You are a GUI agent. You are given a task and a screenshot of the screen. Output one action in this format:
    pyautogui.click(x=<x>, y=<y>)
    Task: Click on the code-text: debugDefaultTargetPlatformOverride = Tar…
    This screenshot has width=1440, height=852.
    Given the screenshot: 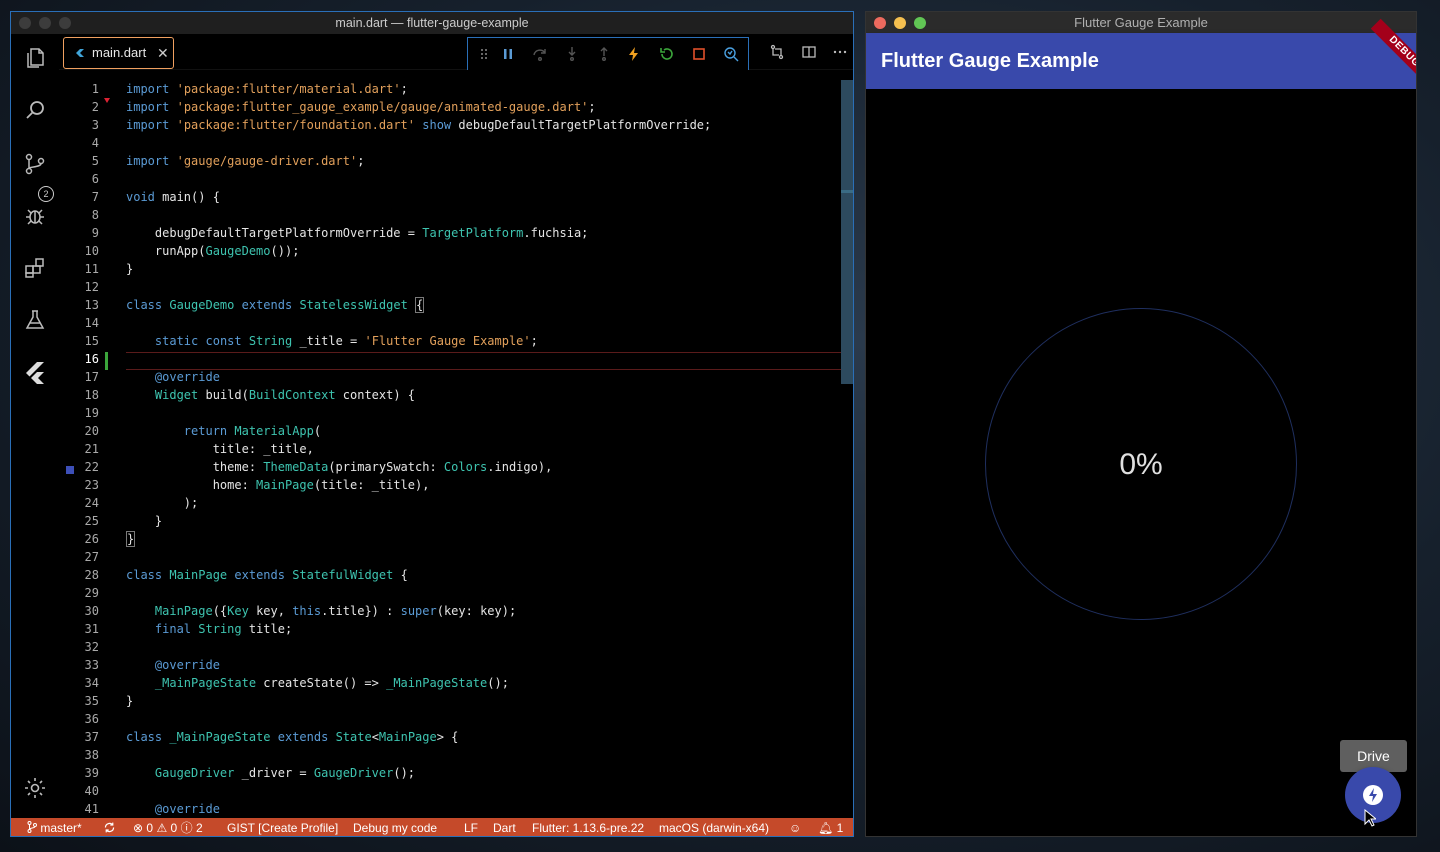 What is the action you would take?
    pyautogui.click(x=357, y=233)
    